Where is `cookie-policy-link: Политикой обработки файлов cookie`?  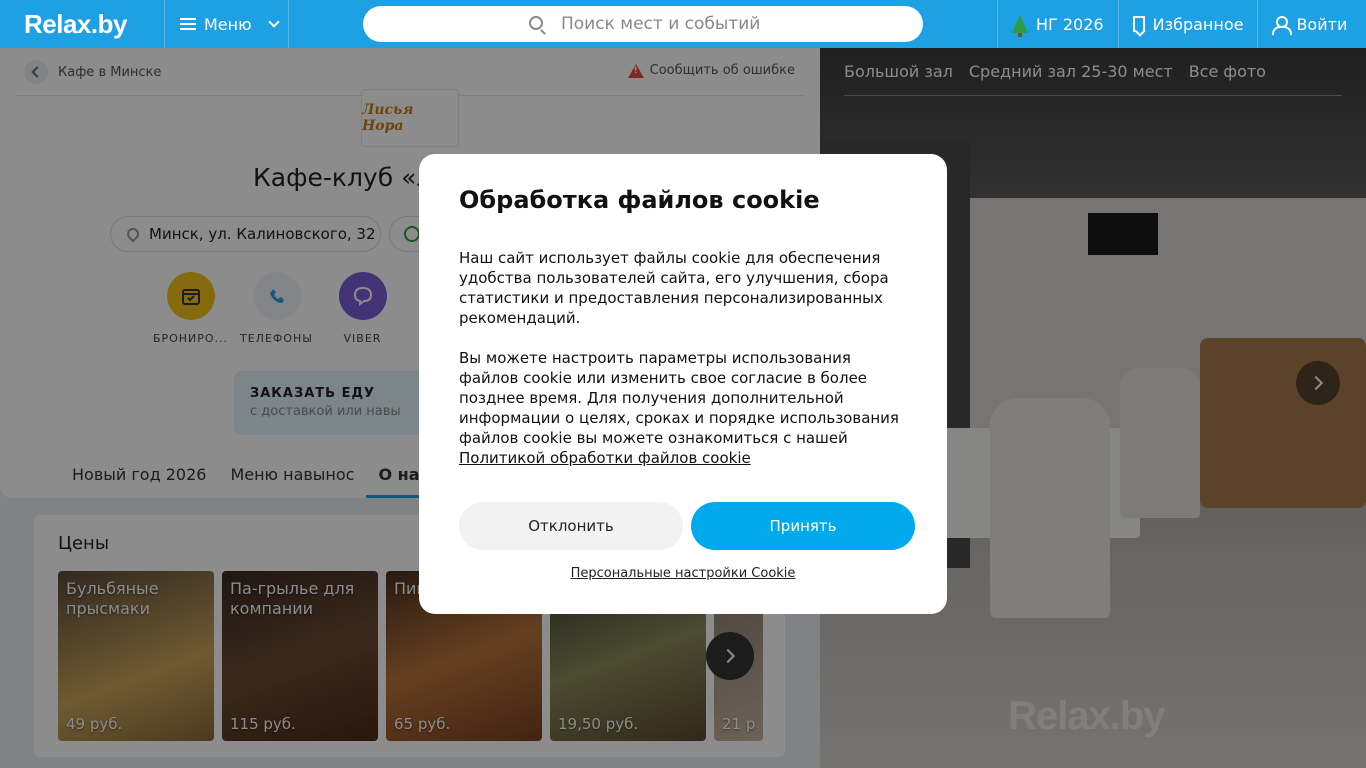 cookie-policy-link: Политикой обработки файлов cookie is located at coordinates (605, 458).